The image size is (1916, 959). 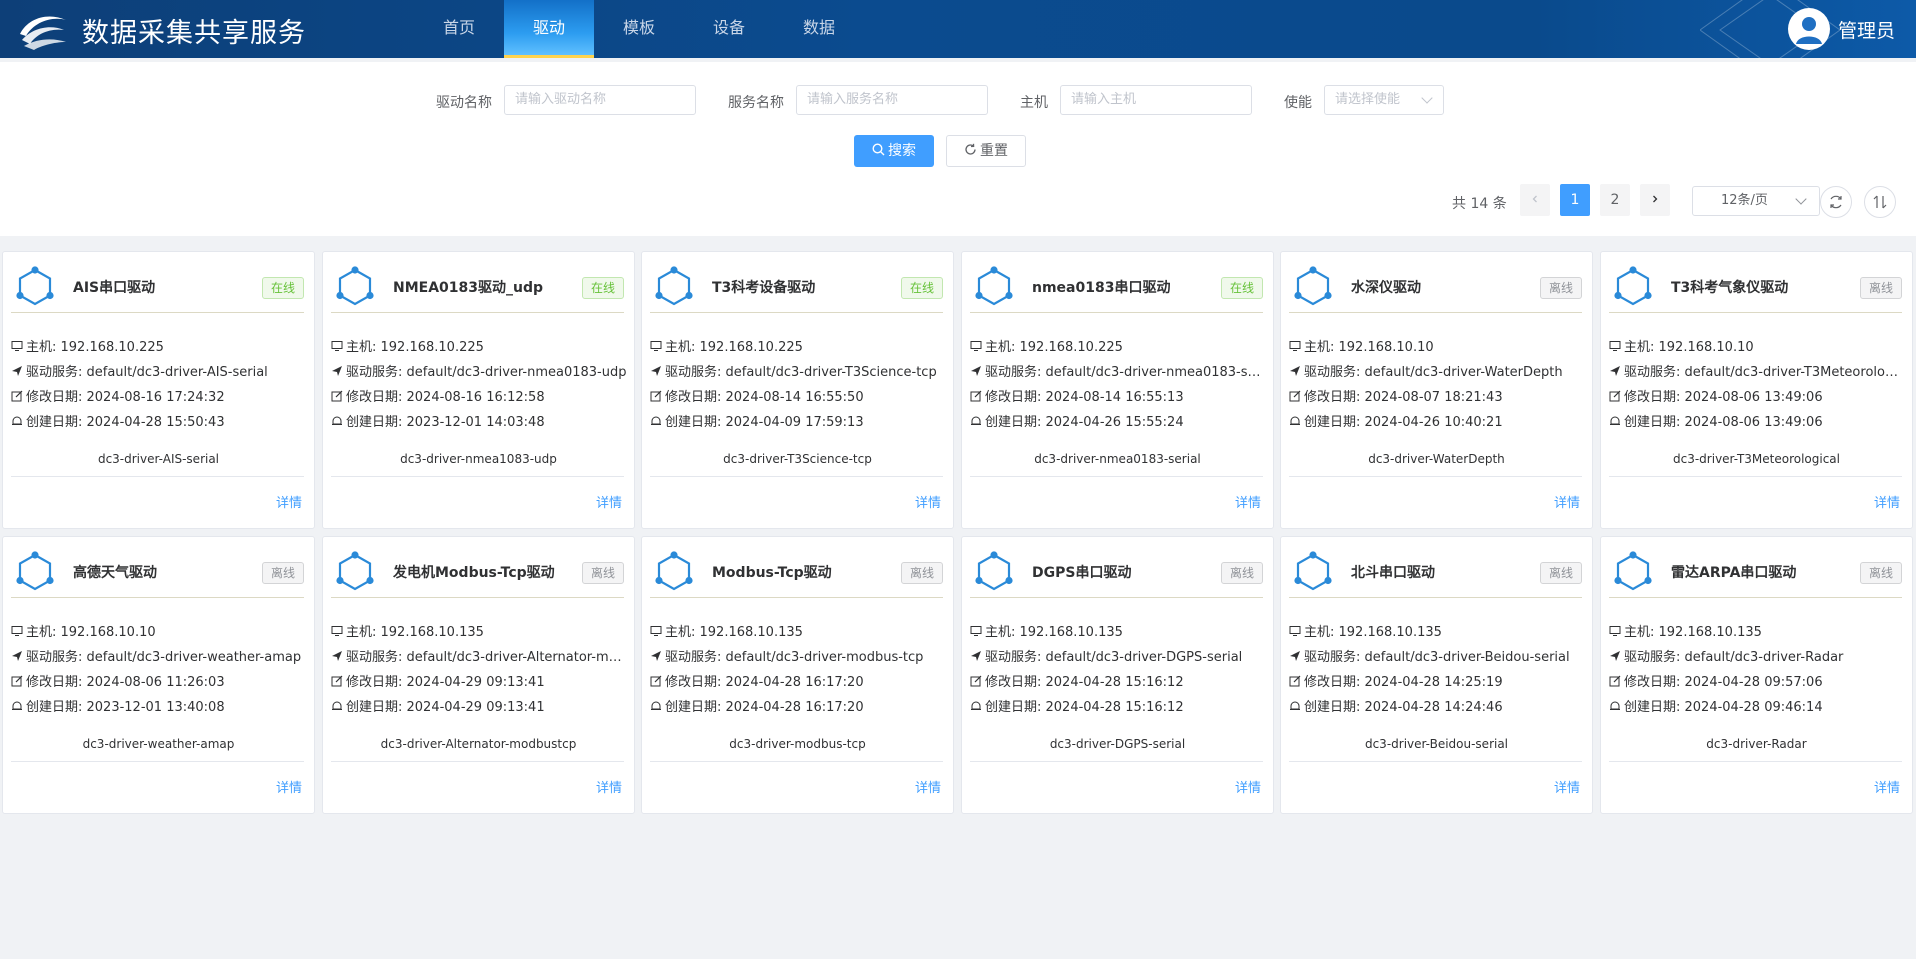 What do you see at coordinates (1535, 200) in the screenshot?
I see `prev-page-button` at bounding box center [1535, 200].